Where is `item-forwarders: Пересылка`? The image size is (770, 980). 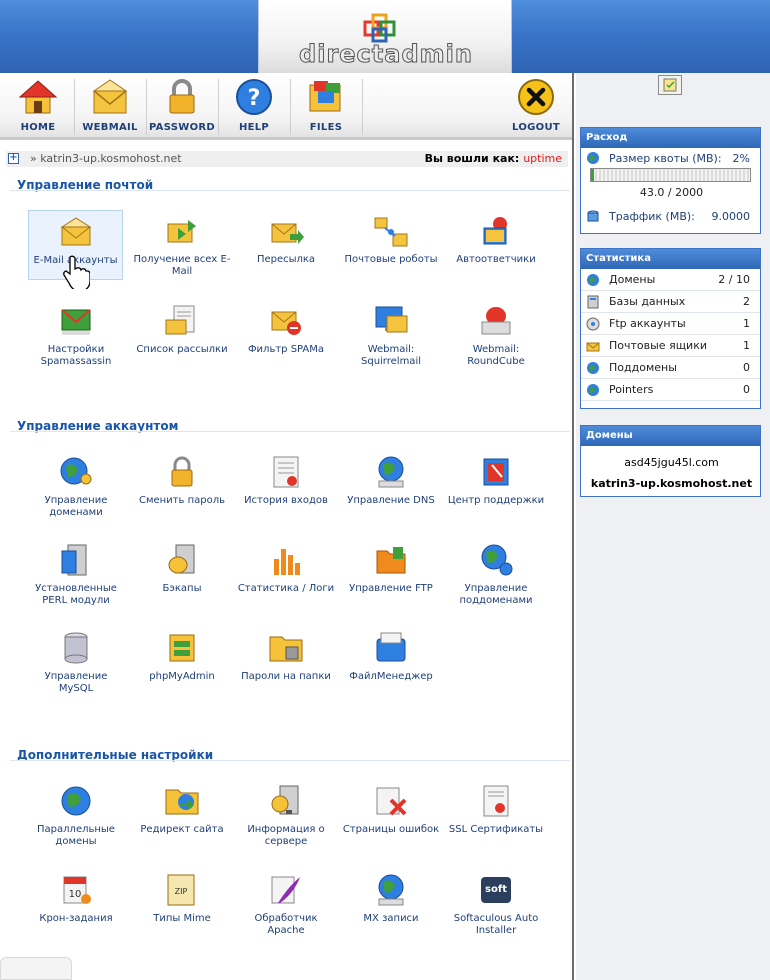 item-forwarders: Пересылка is located at coordinates (286, 240).